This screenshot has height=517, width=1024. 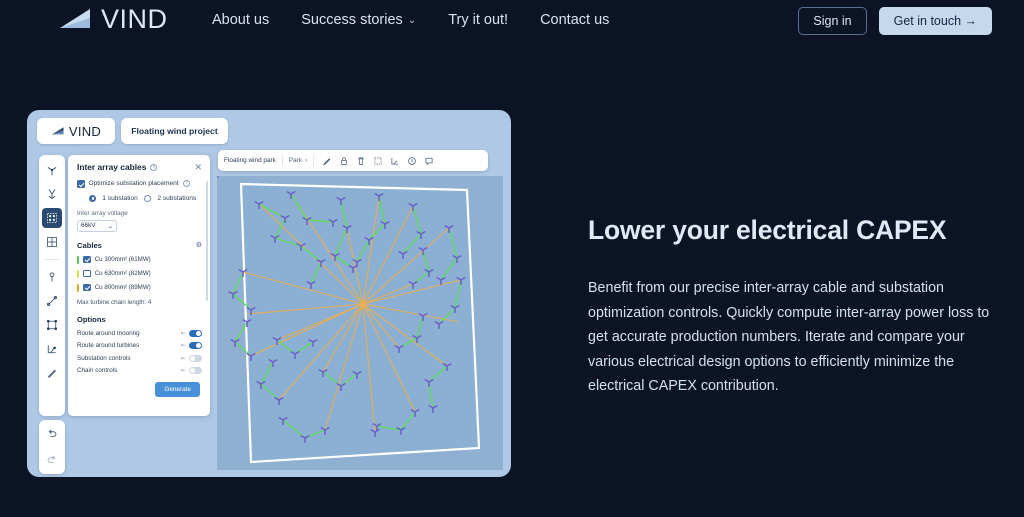 I want to click on option-row: Route around turbines ⇤, so click(x=139, y=345).